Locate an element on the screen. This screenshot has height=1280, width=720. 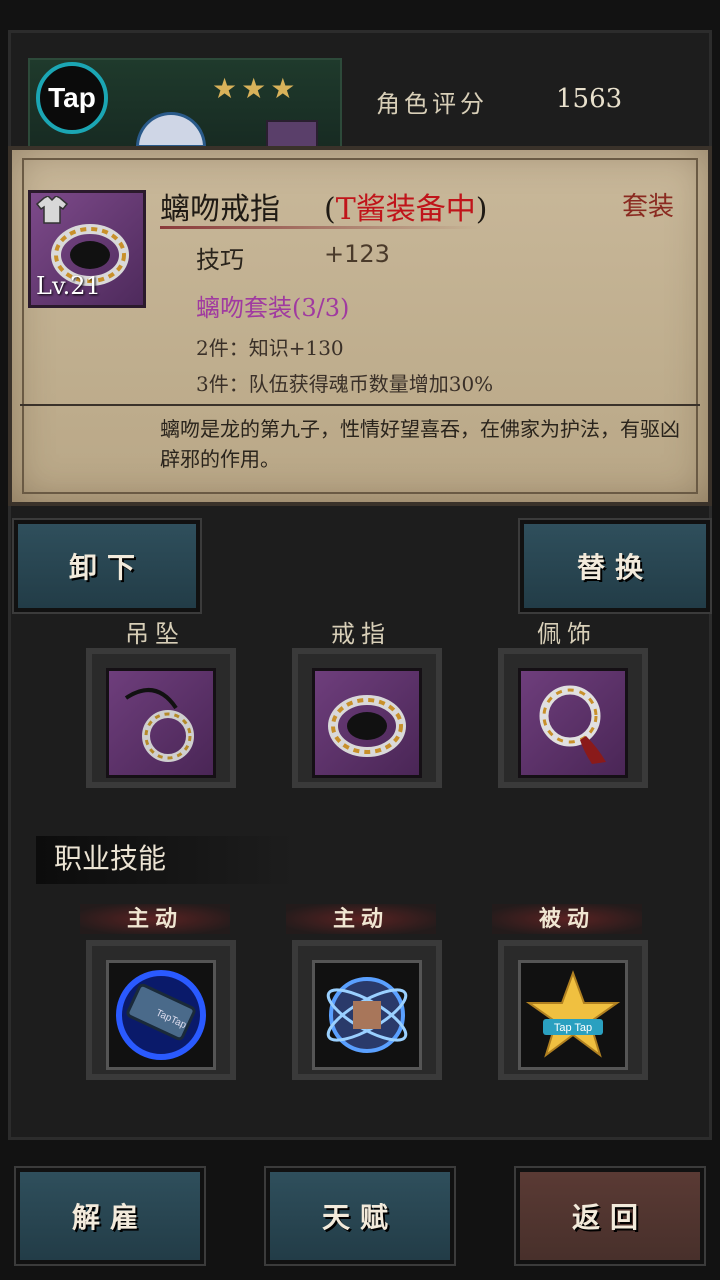
status-open-paren: ( is located at coordinates (330, 209).